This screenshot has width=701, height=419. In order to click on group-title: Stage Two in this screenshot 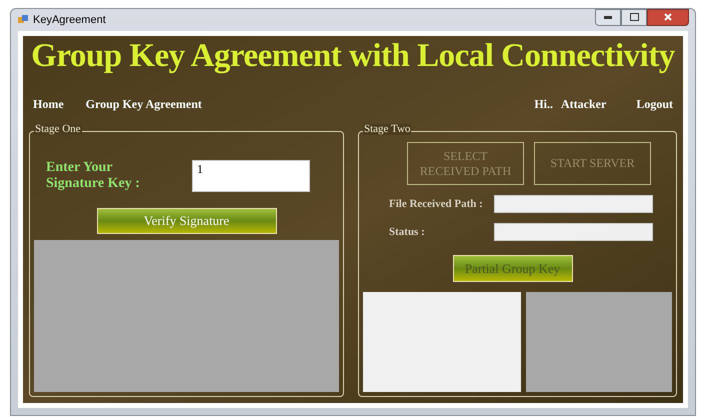, I will do `click(387, 129)`.